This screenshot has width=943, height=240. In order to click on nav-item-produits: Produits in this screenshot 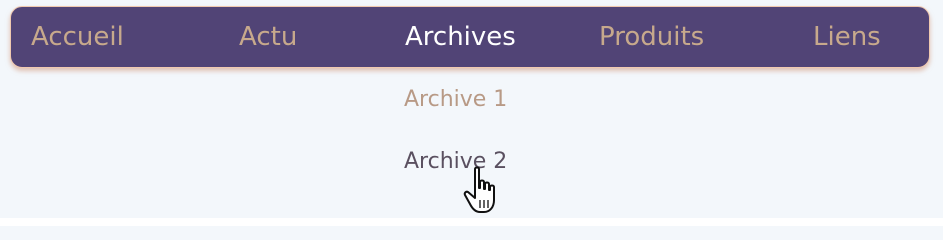, I will do `click(651, 38)`.